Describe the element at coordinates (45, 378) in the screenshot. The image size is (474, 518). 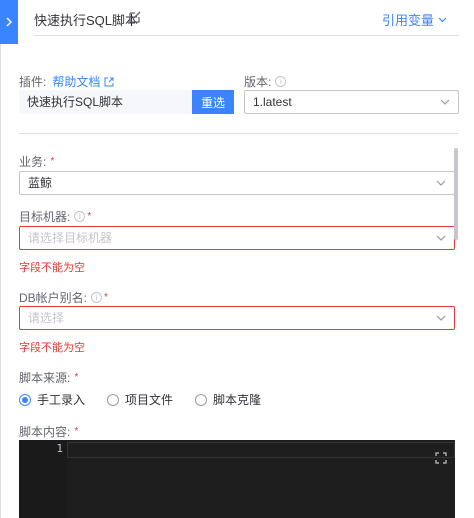
I see `script-source-label: 脚本来源:` at that location.